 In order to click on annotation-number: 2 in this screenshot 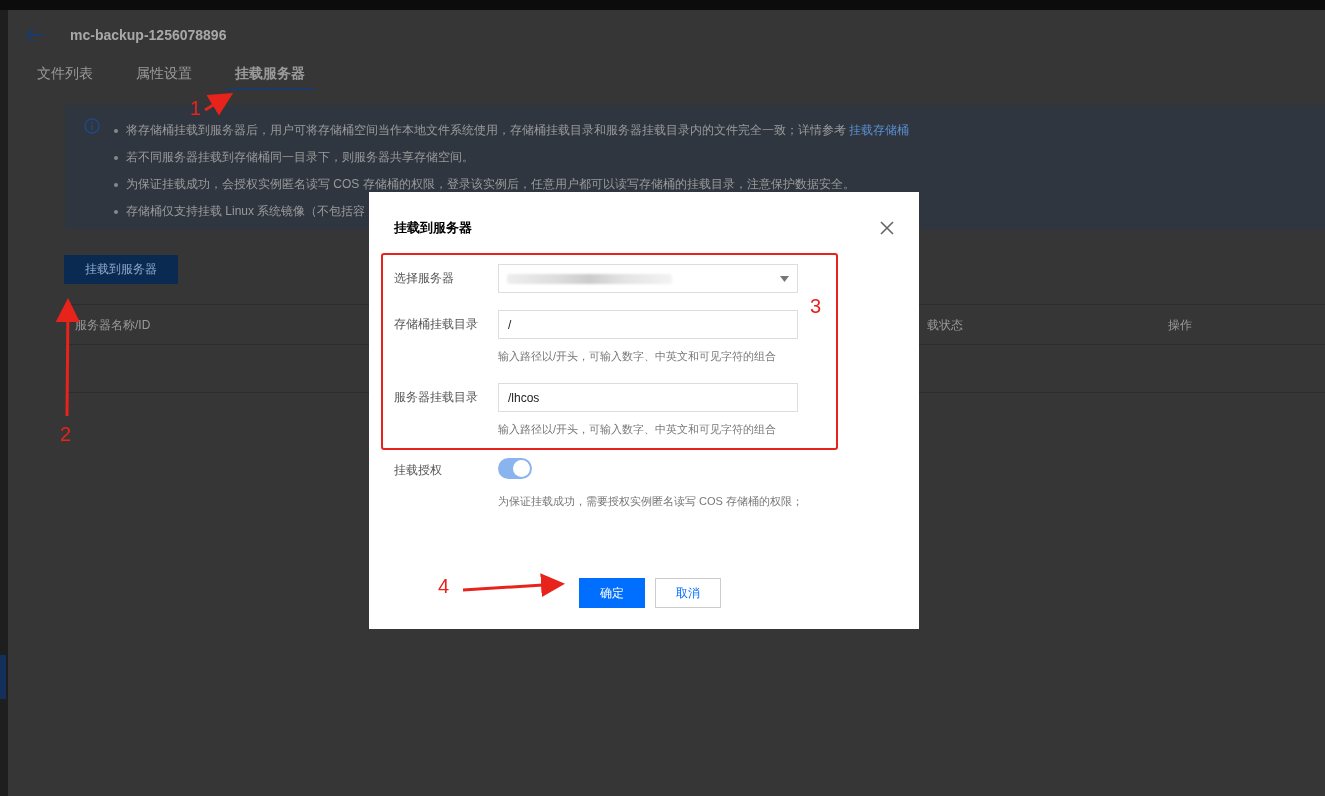, I will do `click(66, 434)`.